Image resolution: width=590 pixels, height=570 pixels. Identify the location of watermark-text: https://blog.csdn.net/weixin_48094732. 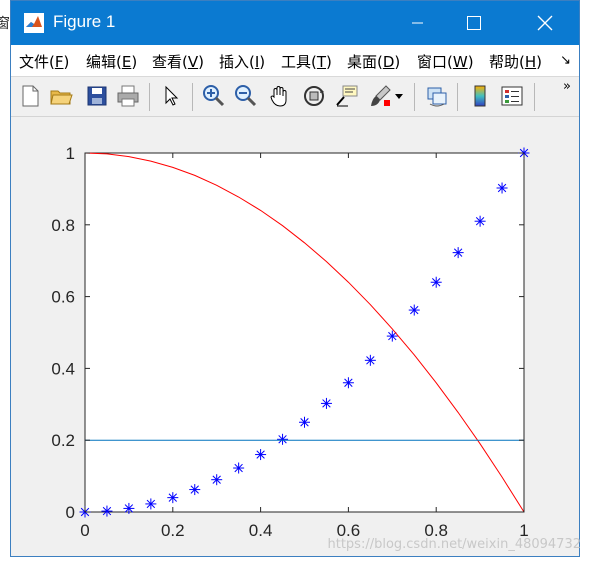
(454, 544).